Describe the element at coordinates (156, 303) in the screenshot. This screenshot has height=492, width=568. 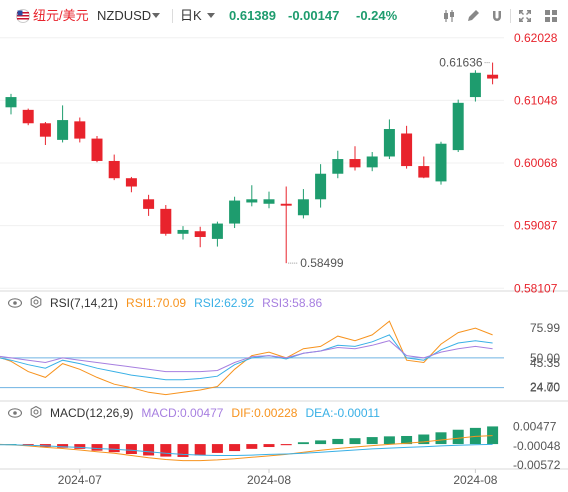
I see `rsi1-label: RSI1:70.09` at that location.